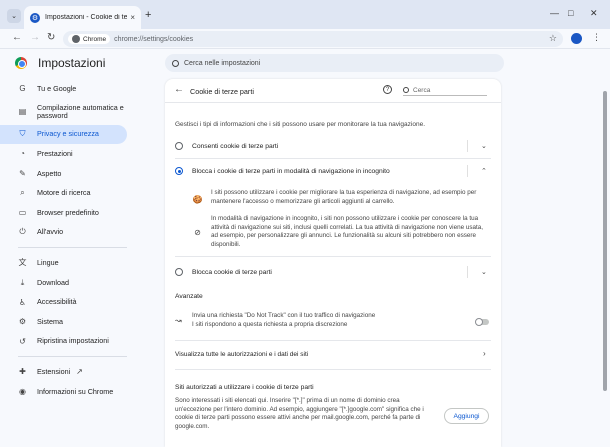 This screenshot has width=610, height=447. I want to click on tab-title: Impostazioni - Cookie di terze p, so click(86, 17).